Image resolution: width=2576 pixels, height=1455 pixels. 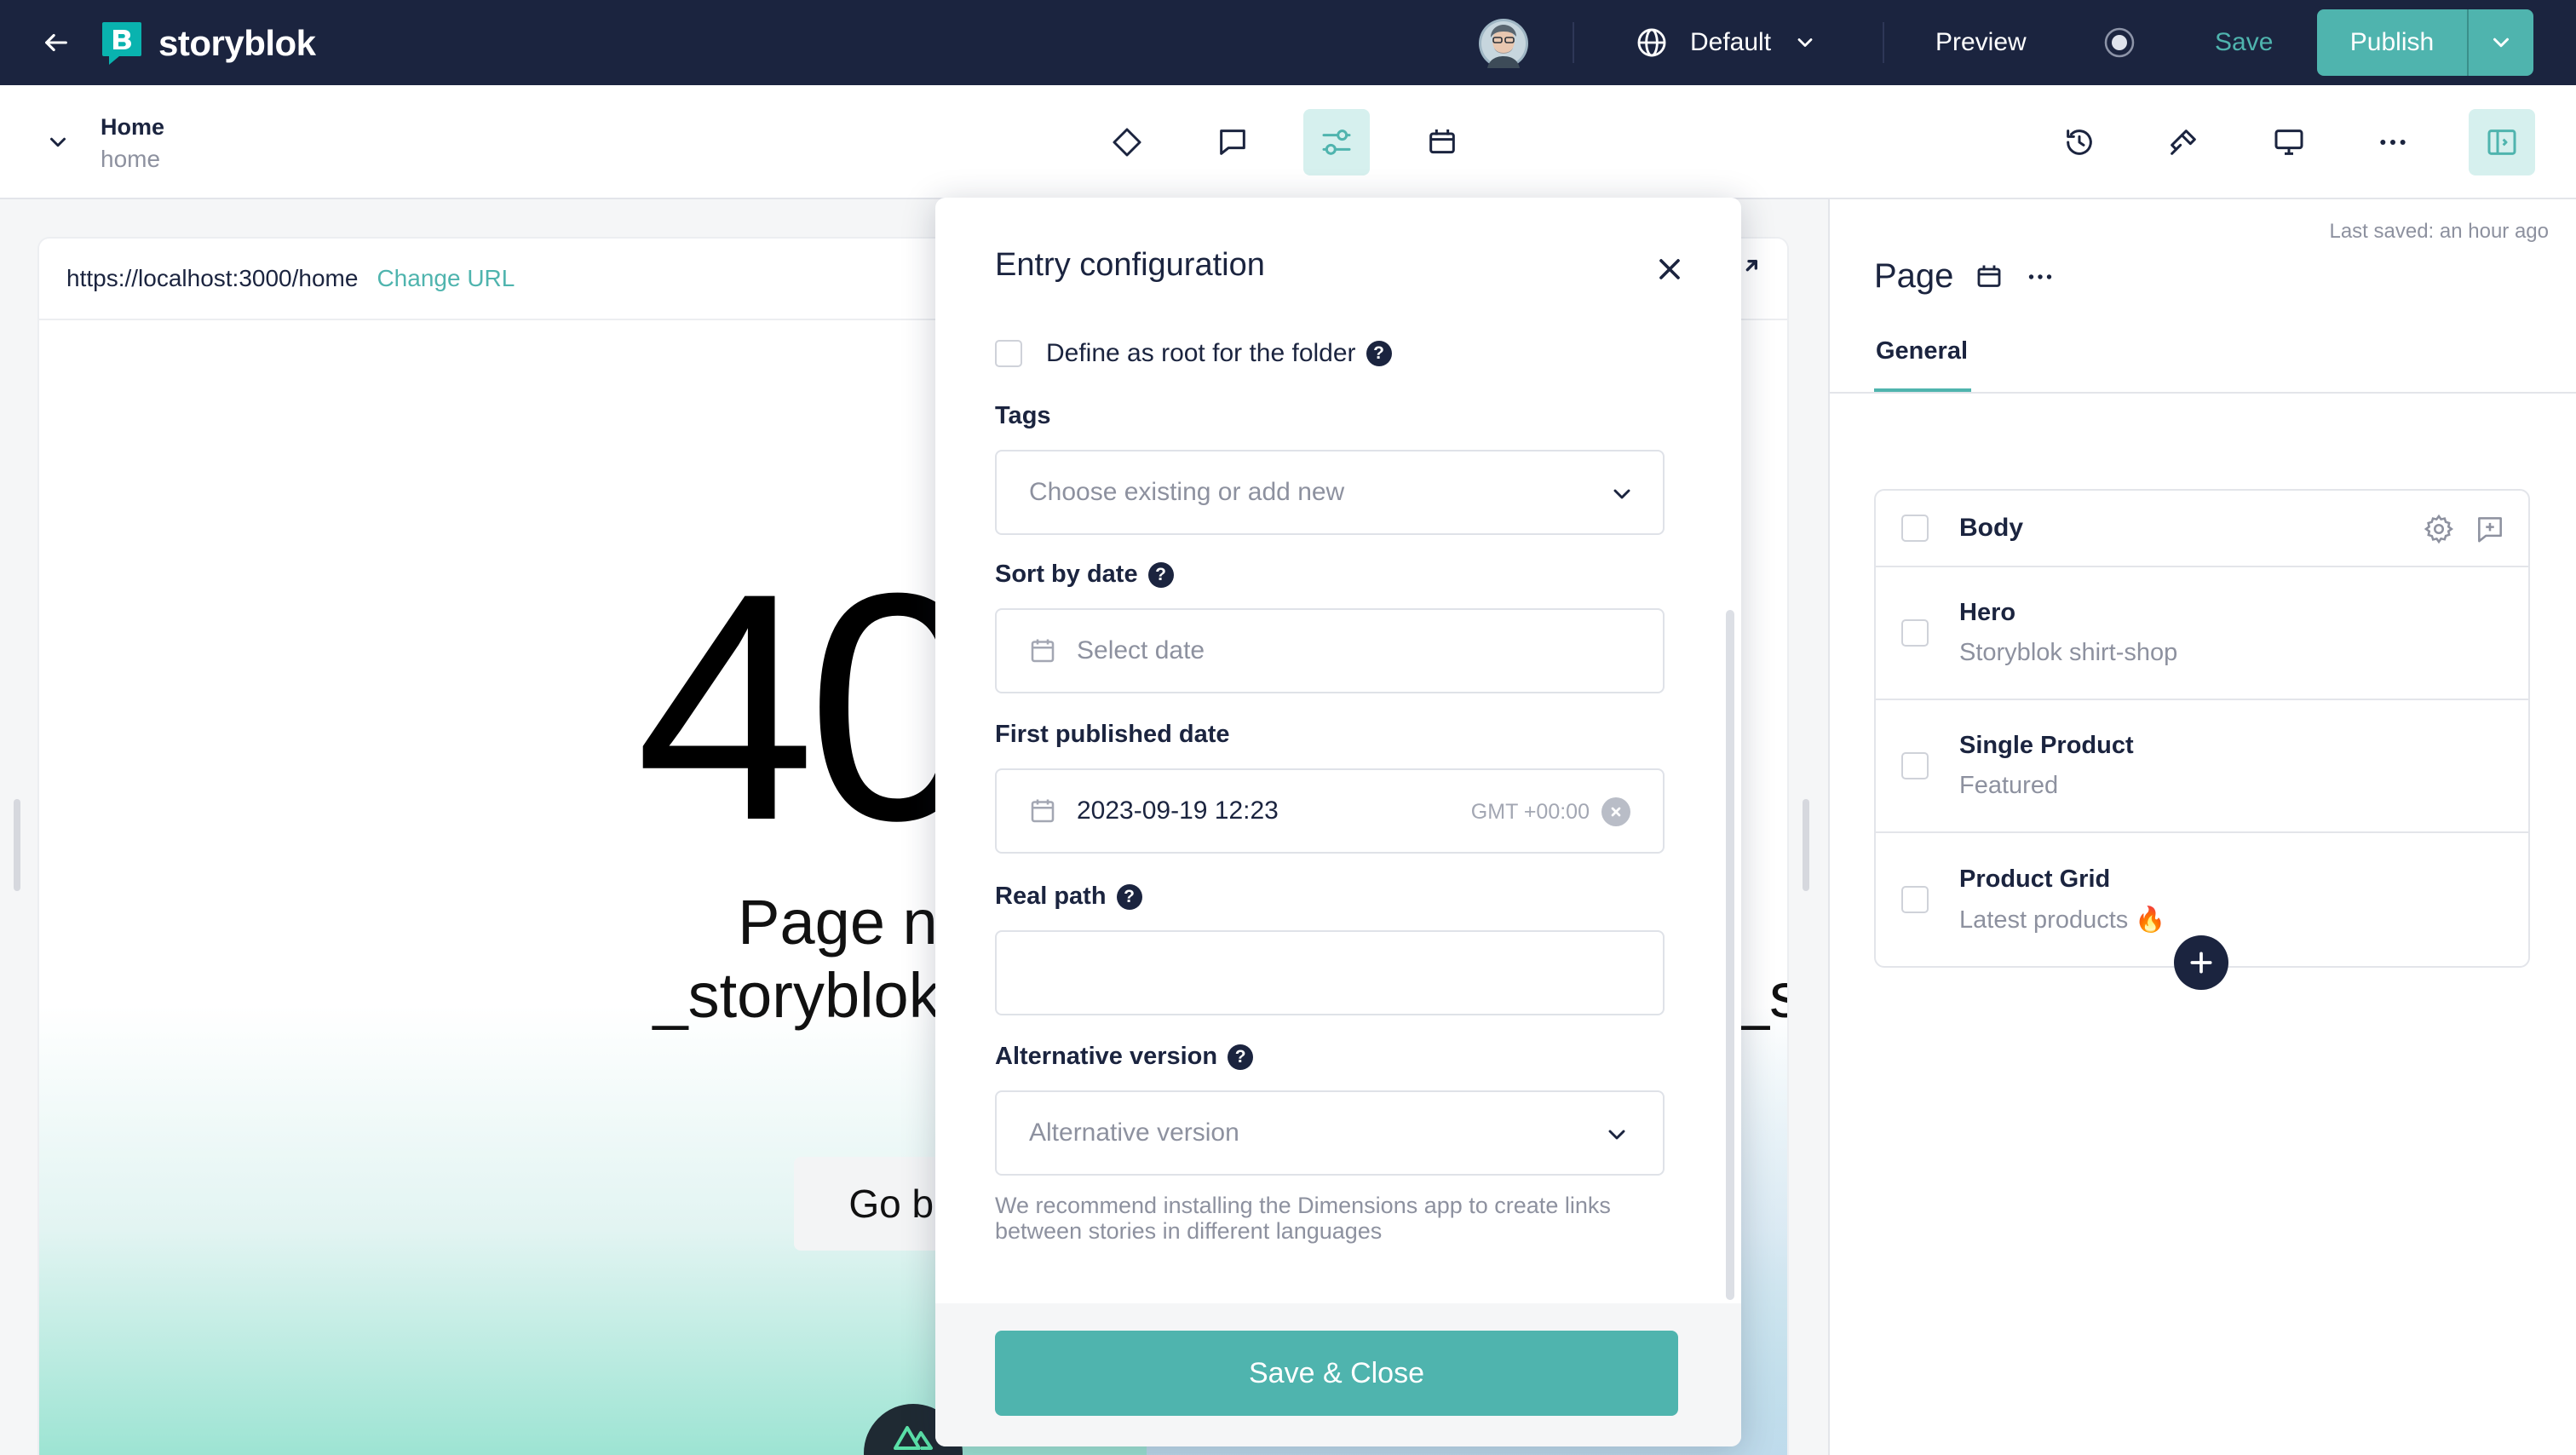 I want to click on monitor-icon, so click(x=2289, y=142).